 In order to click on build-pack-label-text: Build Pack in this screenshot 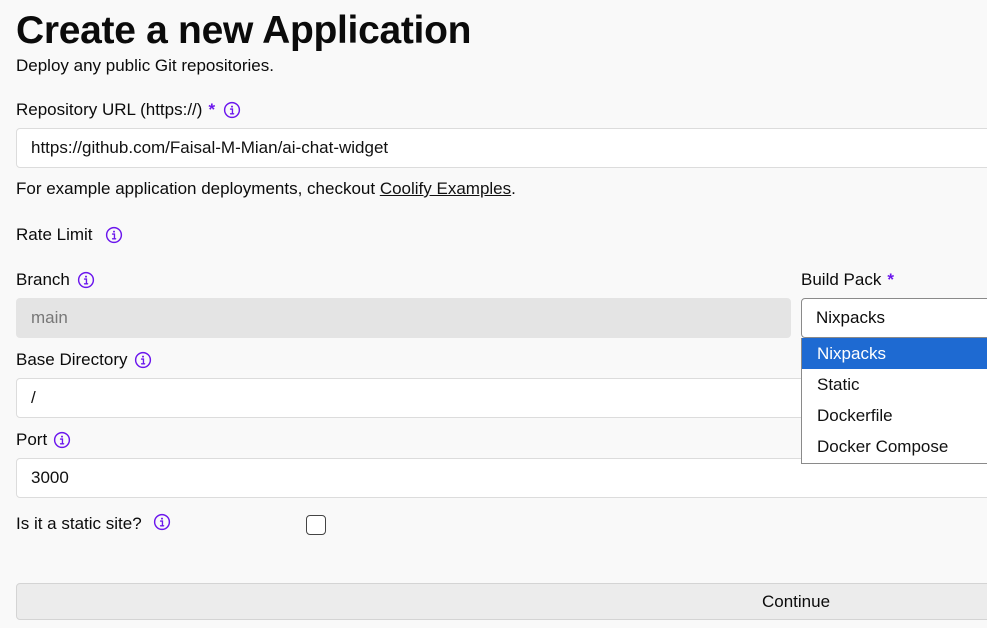, I will do `click(841, 279)`.